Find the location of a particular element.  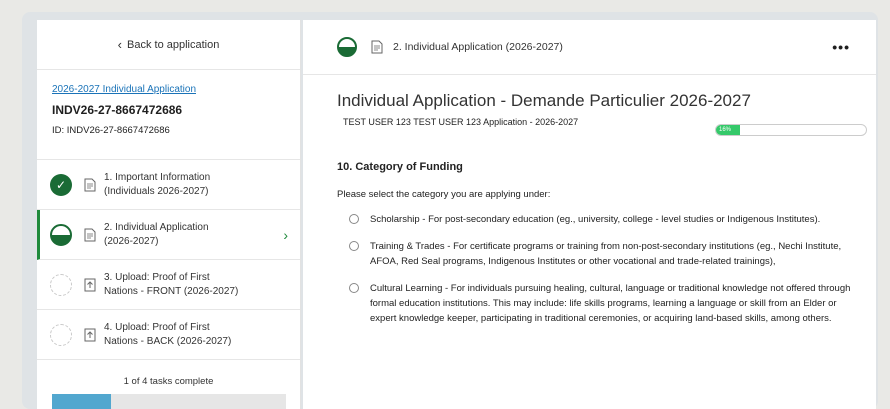

back-to-application-link: ‹ Back to application is located at coordinates (168, 45).